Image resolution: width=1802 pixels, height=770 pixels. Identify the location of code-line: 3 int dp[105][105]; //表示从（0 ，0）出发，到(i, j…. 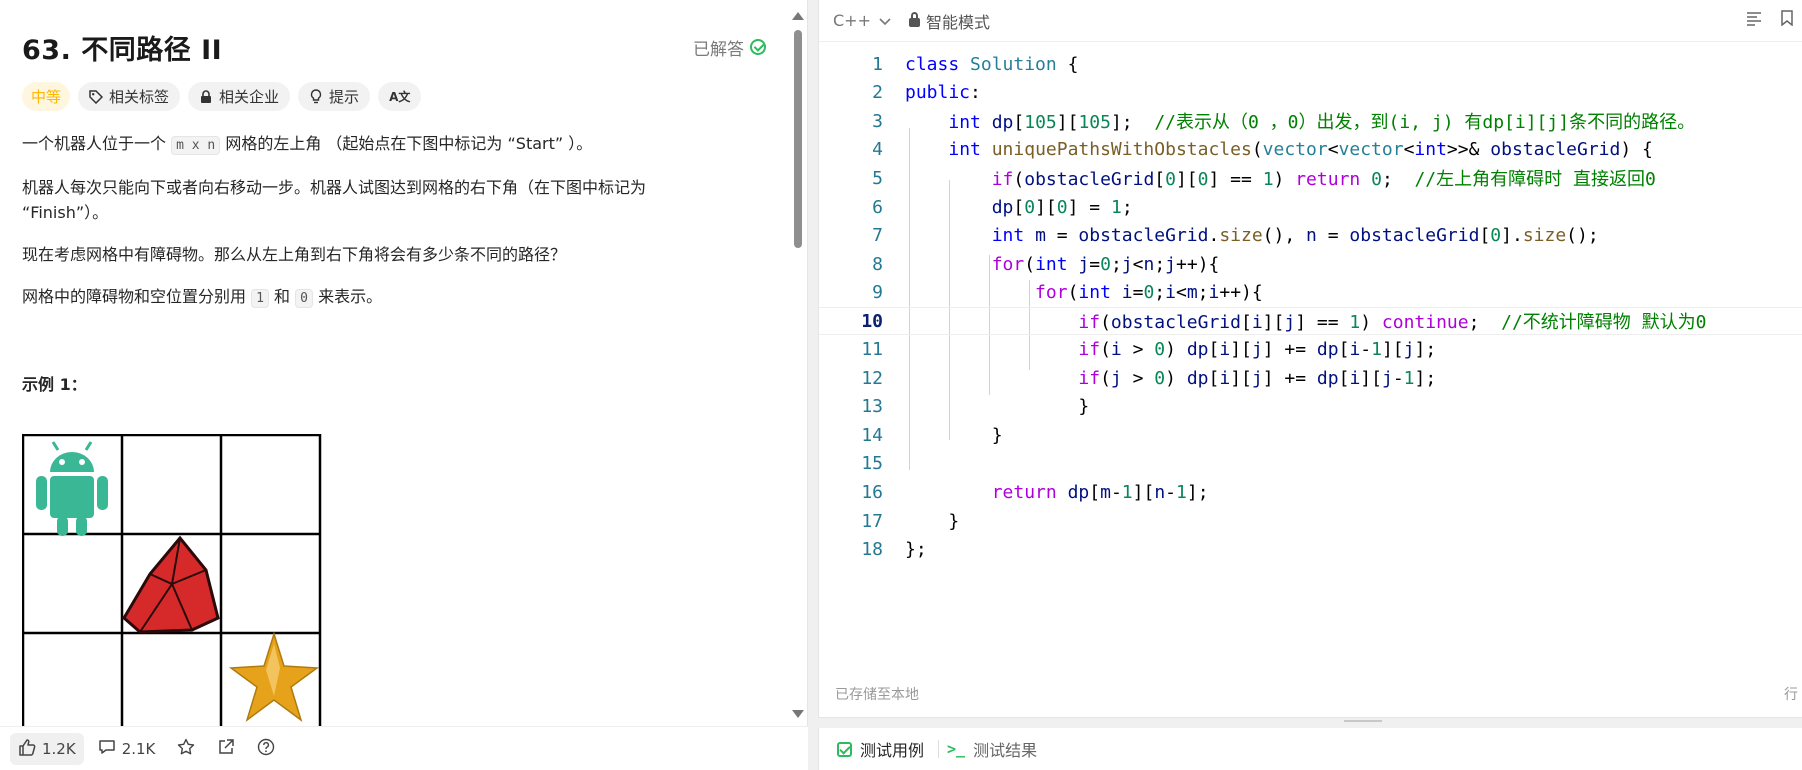
(1284, 122).